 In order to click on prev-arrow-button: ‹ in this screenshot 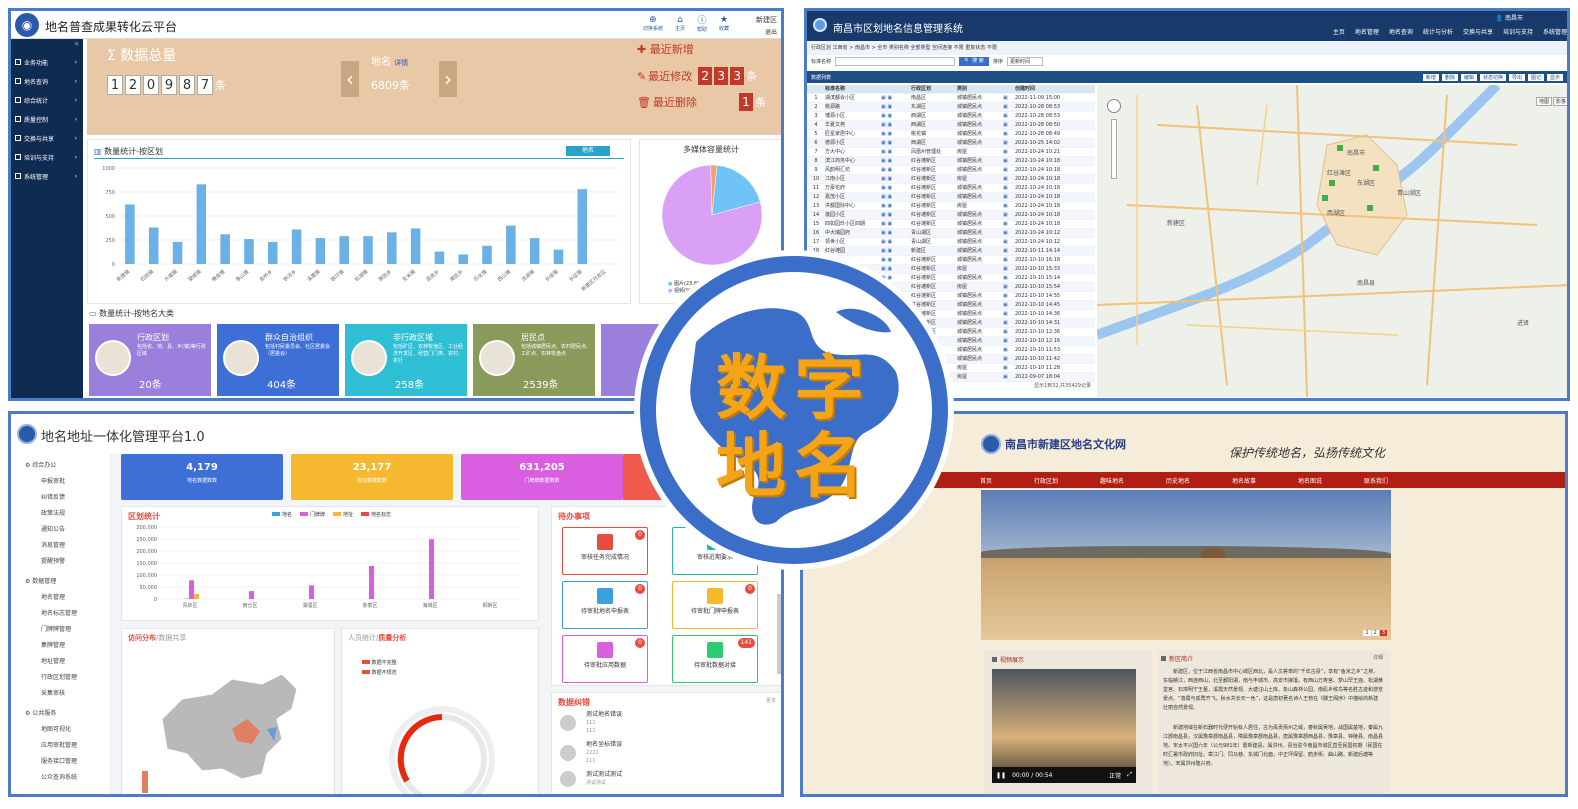, I will do `click(350, 79)`.